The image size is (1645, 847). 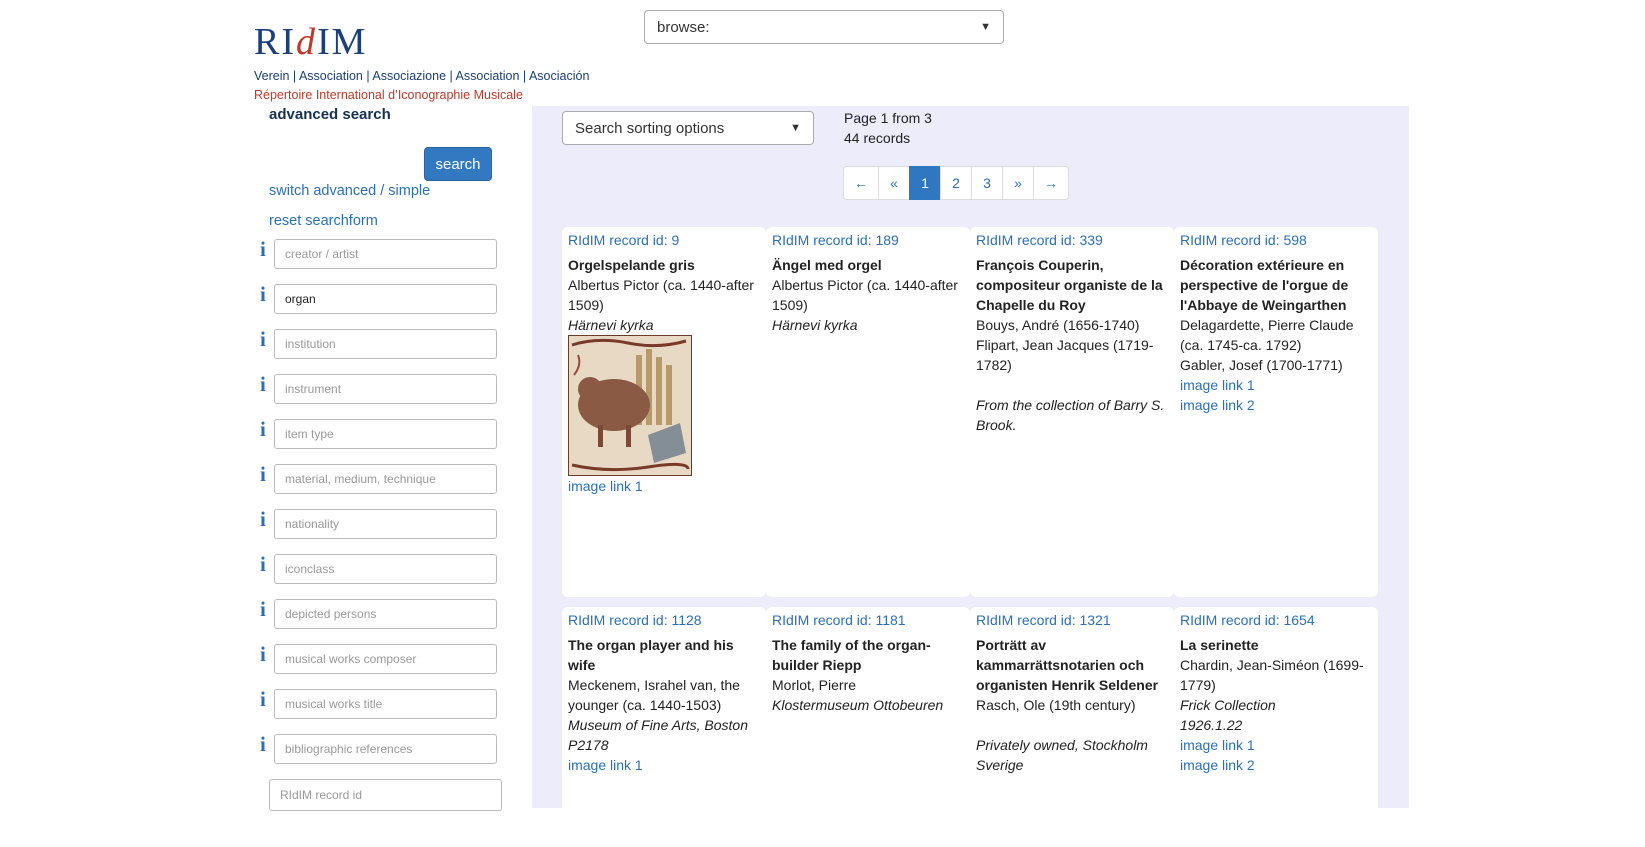 I want to click on search-field-input: instrument, so click(x=385, y=389).